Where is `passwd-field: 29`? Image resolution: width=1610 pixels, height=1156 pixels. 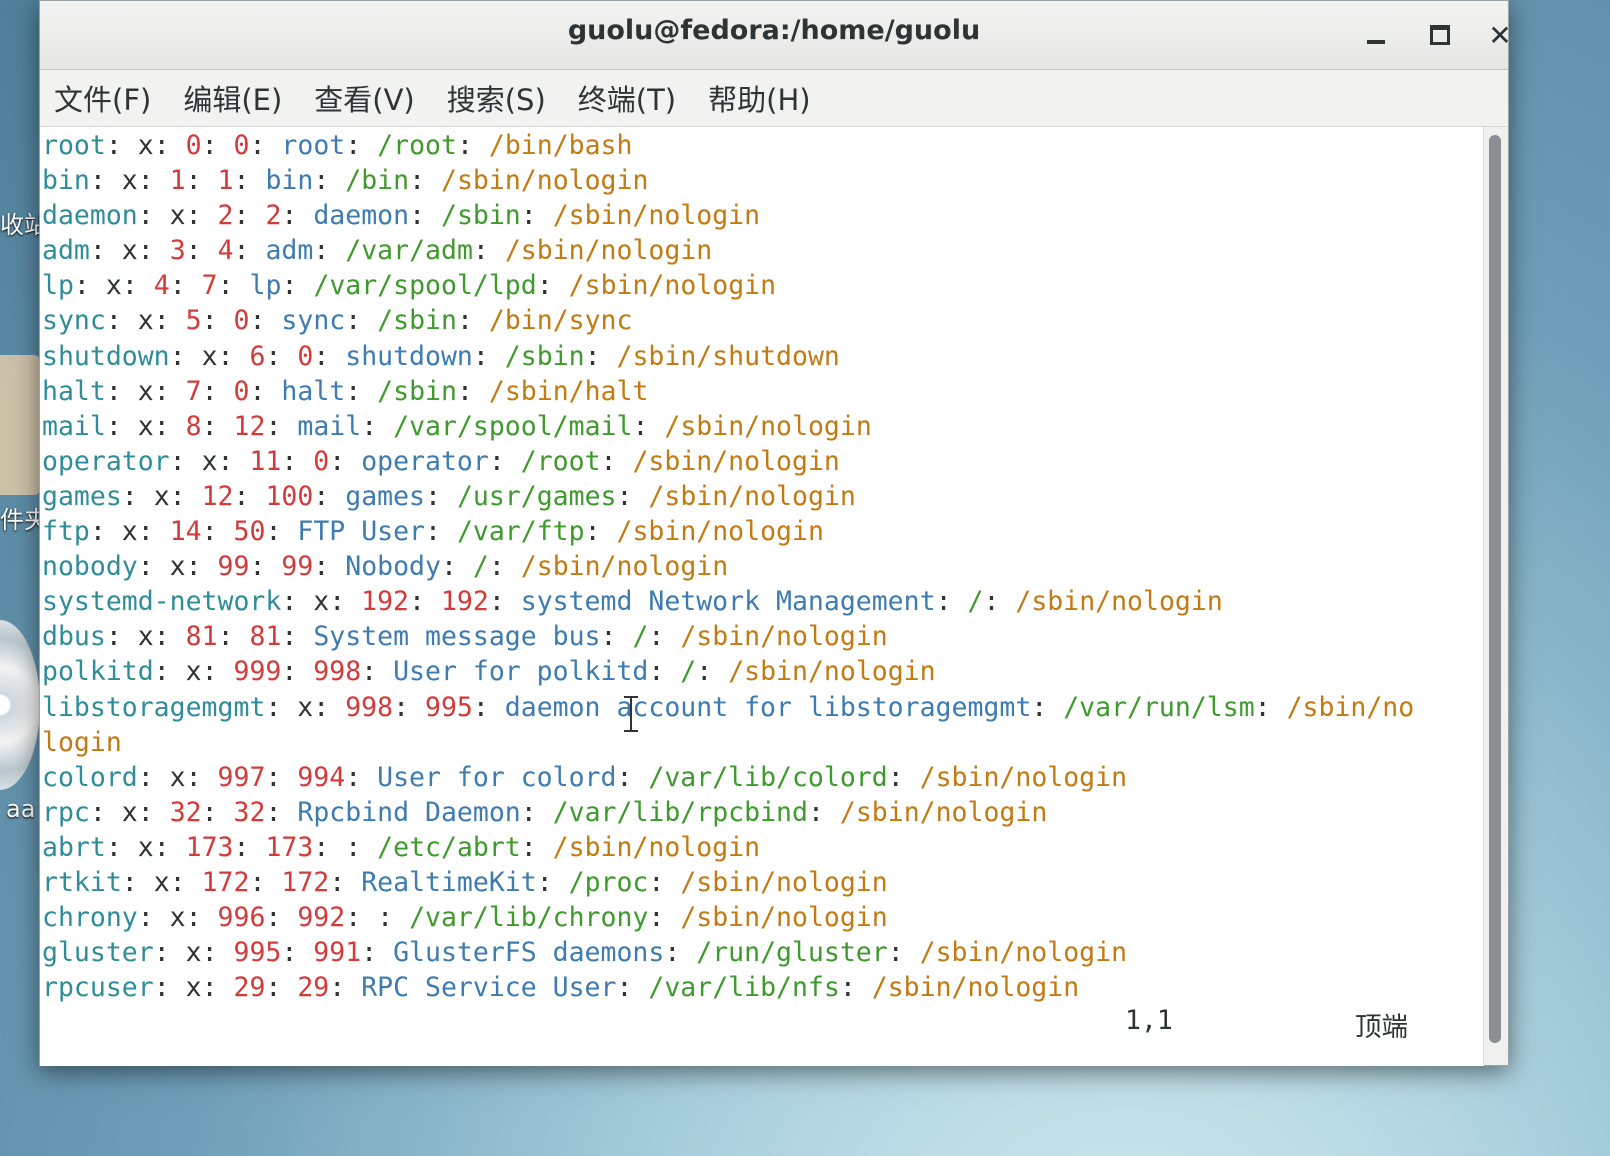 passwd-field: 29 is located at coordinates (249, 988).